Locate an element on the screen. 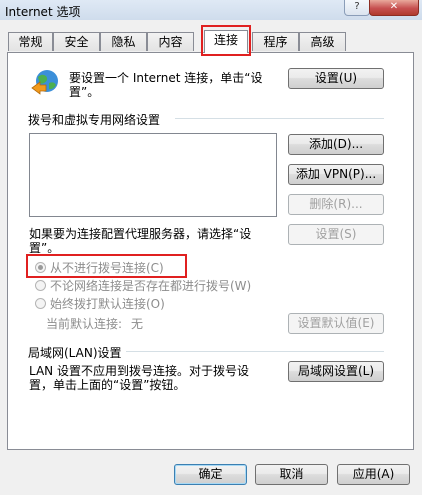 The image size is (422, 495). ok-button: 确定 is located at coordinates (210, 474).